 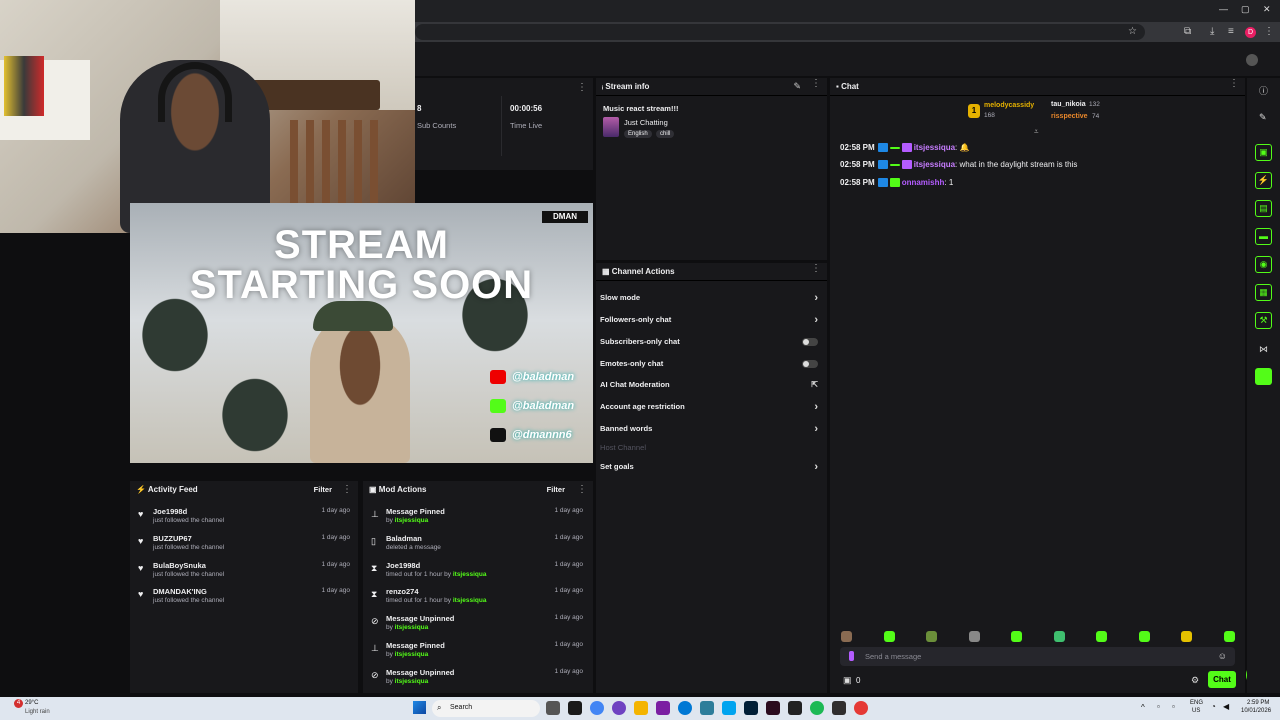 What do you see at coordinates (665, 134) in the screenshot?
I see `tag-chill: chill` at bounding box center [665, 134].